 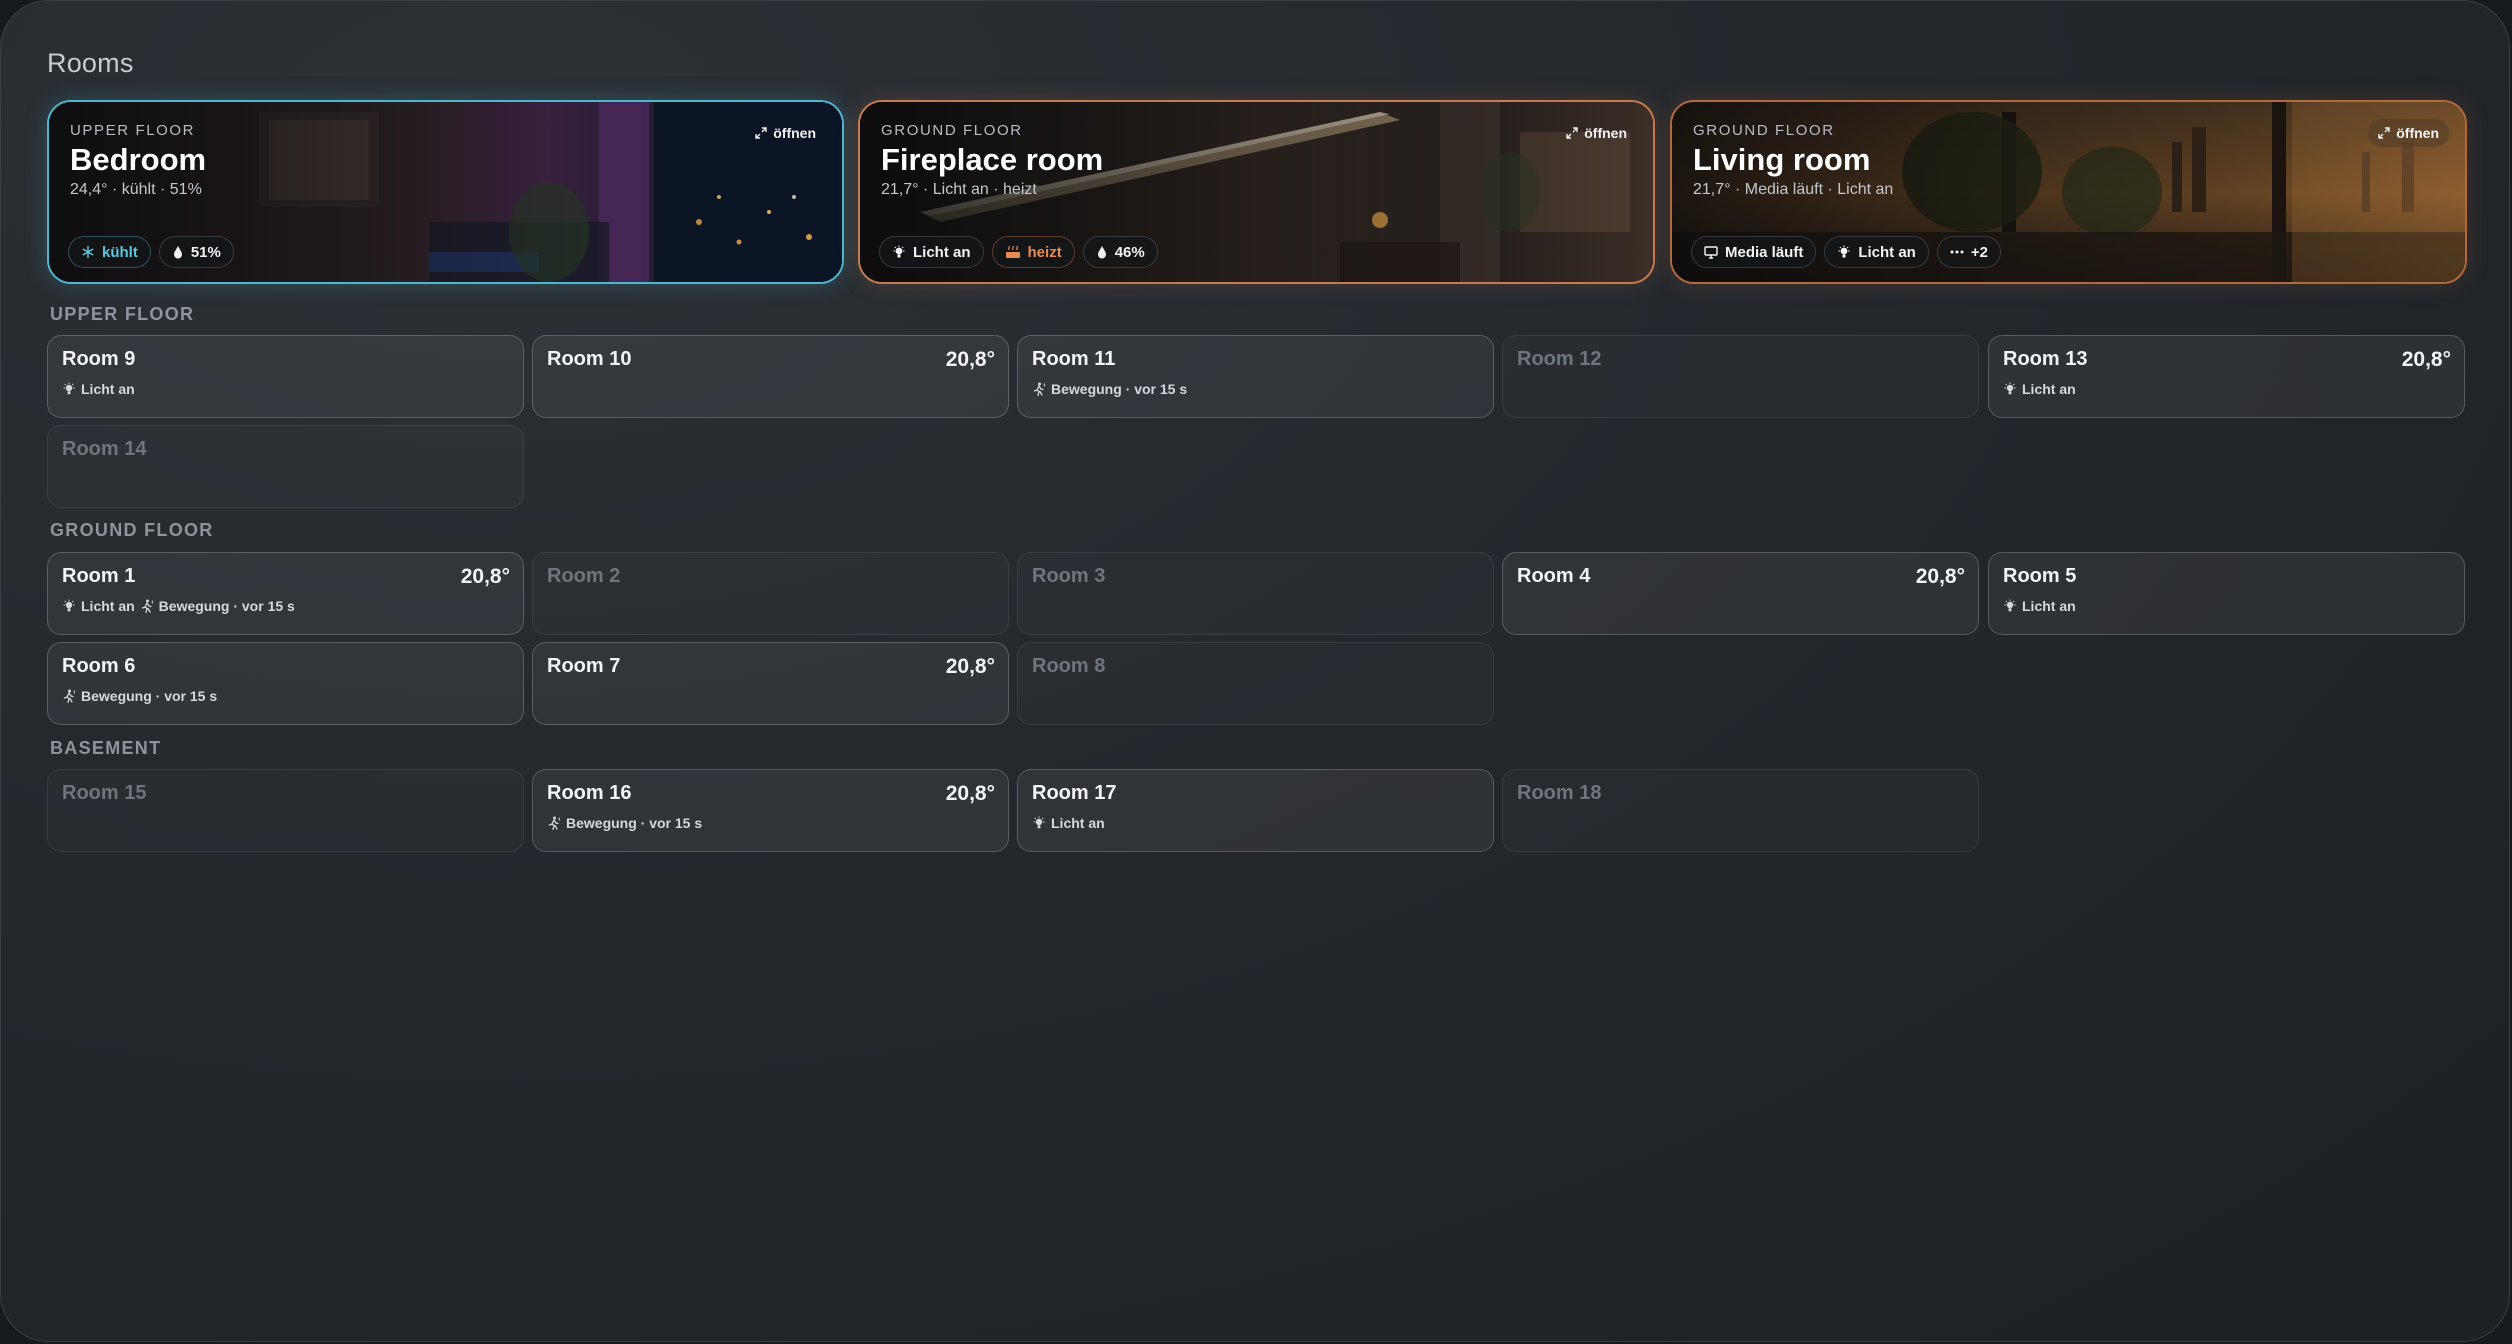 I want to click on room-tile: Room 17 Licht an, so click(x=1255, y=810).